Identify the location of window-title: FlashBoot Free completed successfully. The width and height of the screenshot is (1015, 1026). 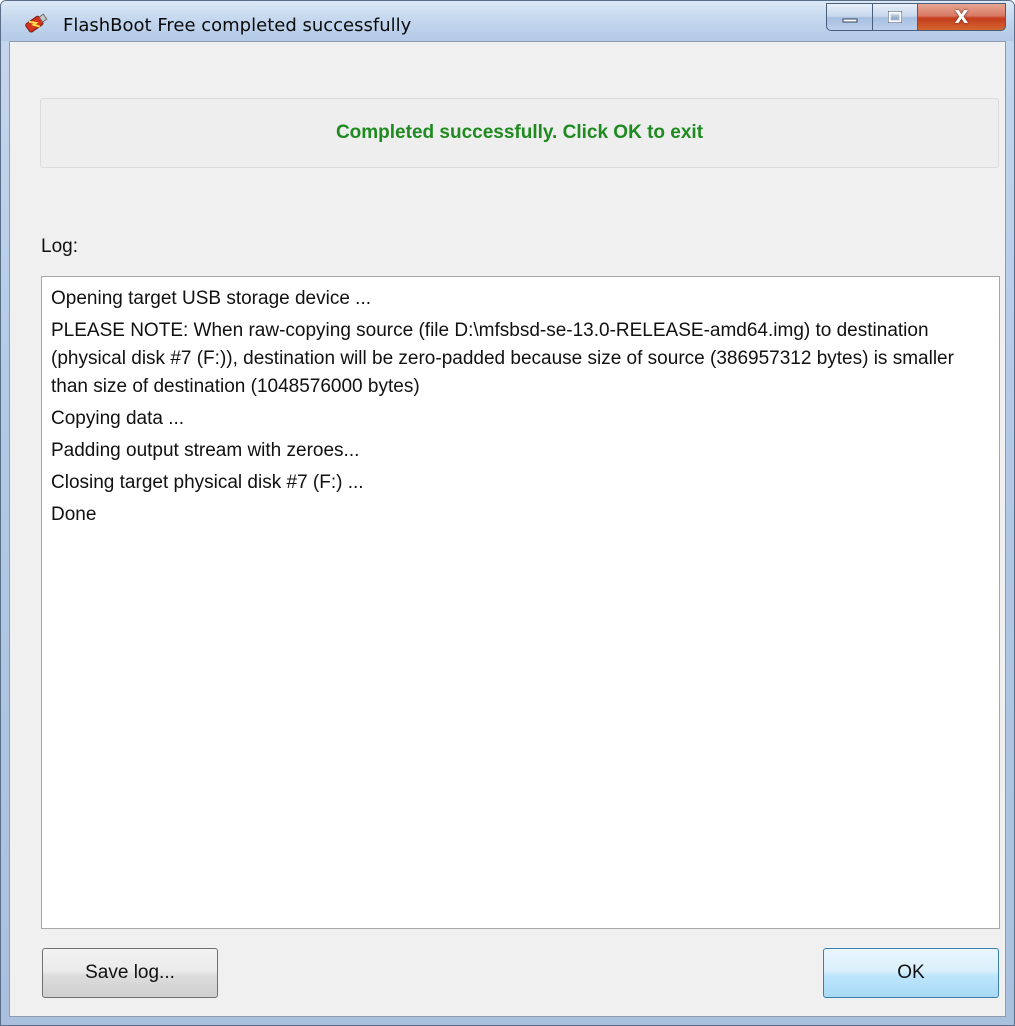
(237, 25).